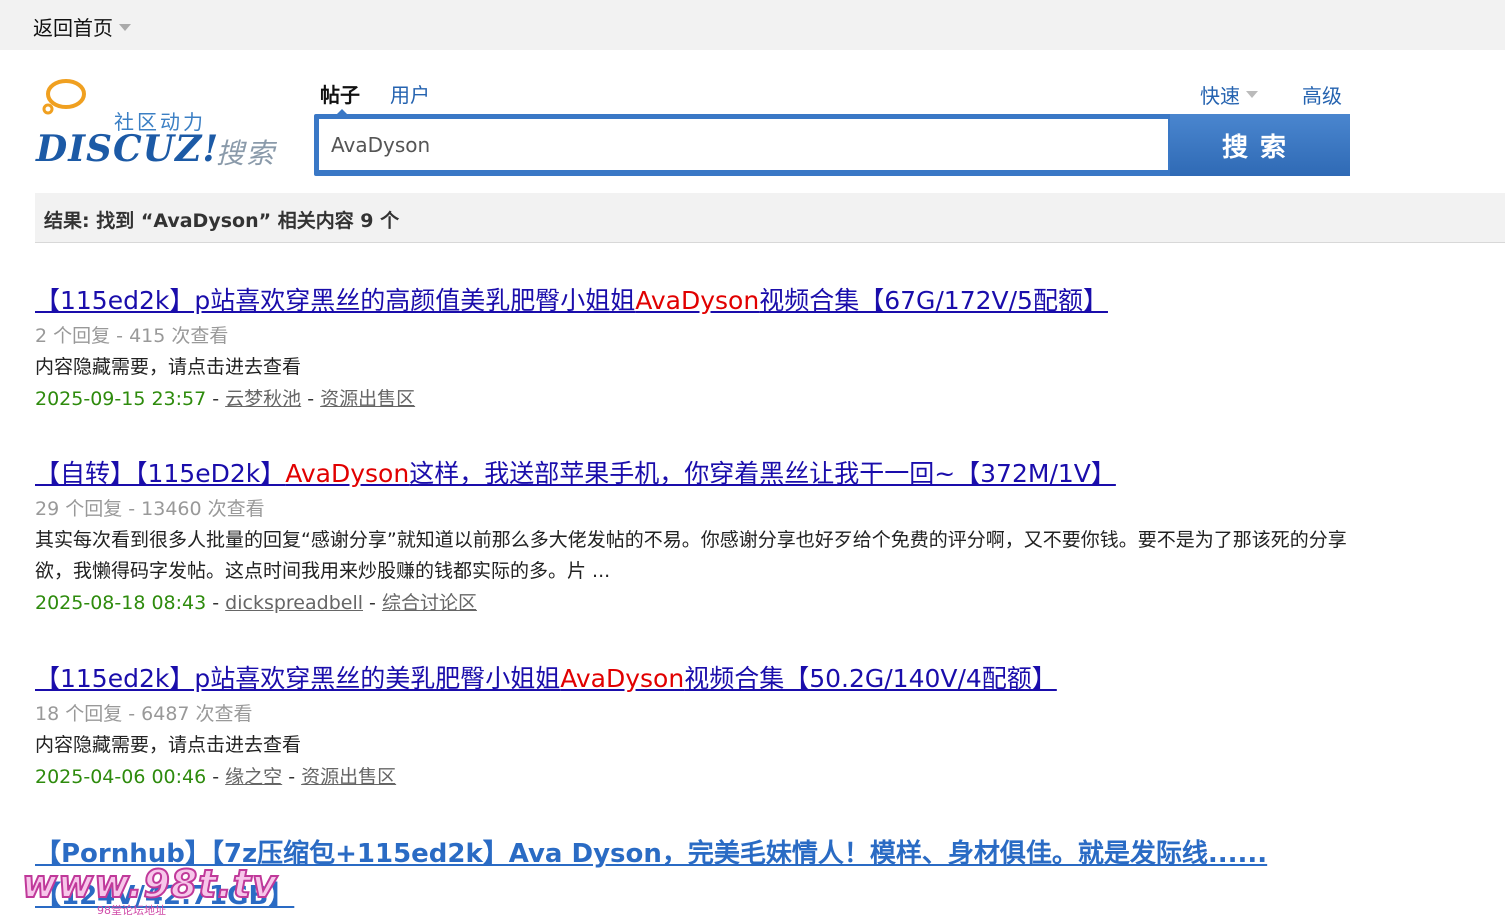 This screenshot has height=922, width=1505. Describe the element at coordinates (144, 714) in the screenshot. I see `result-stats: 18 个回复 - 6487 次查看` at that location.